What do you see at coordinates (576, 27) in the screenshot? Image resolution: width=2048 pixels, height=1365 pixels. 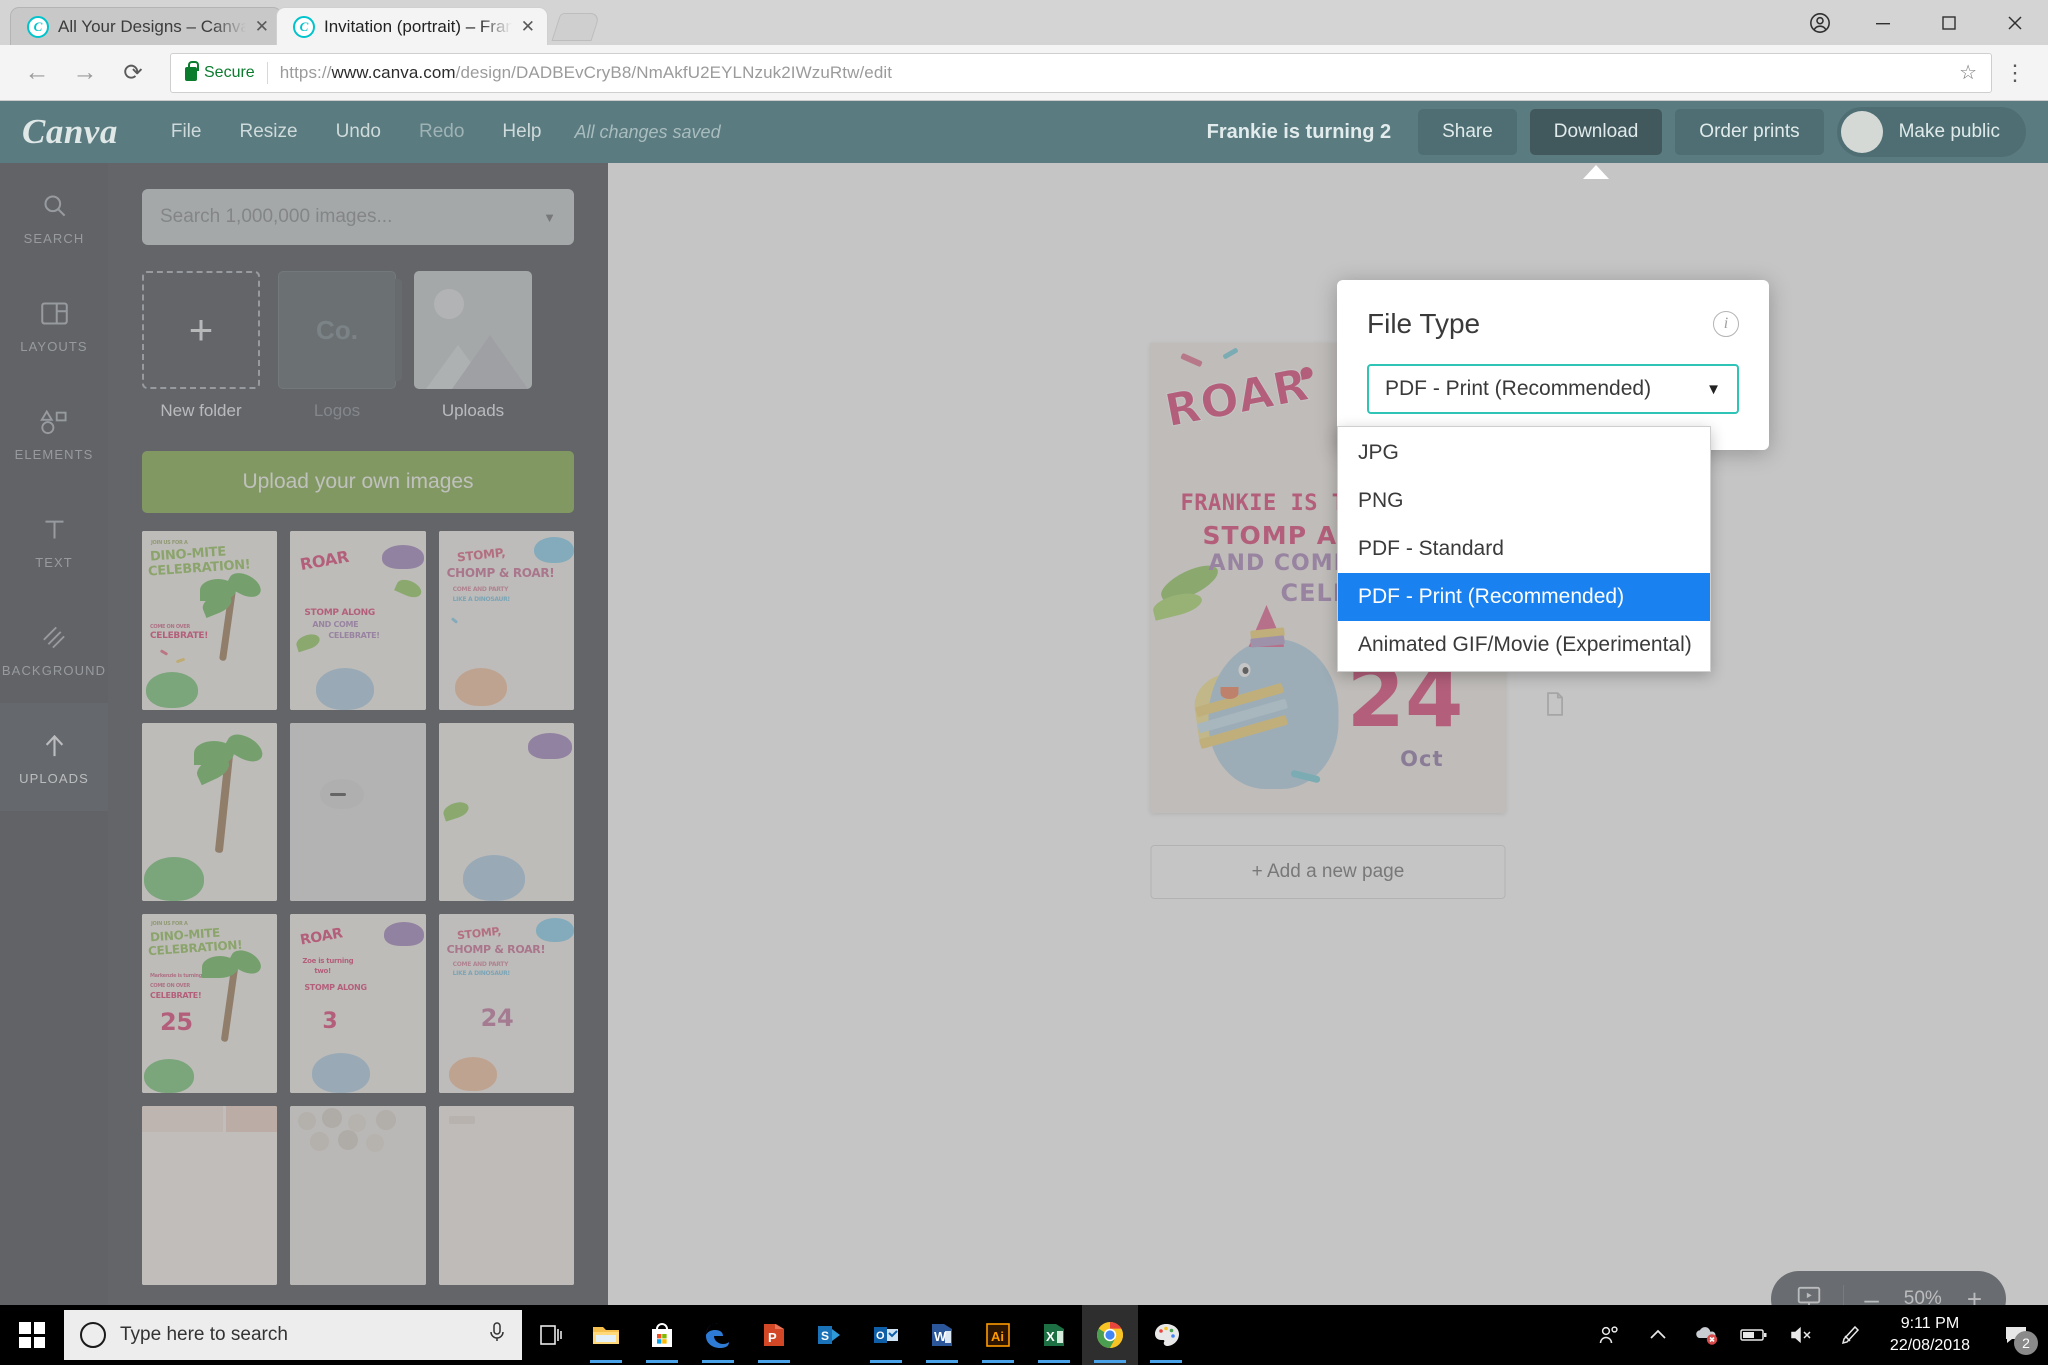 I see `new-tab-button` at bounding box center [576, 27].